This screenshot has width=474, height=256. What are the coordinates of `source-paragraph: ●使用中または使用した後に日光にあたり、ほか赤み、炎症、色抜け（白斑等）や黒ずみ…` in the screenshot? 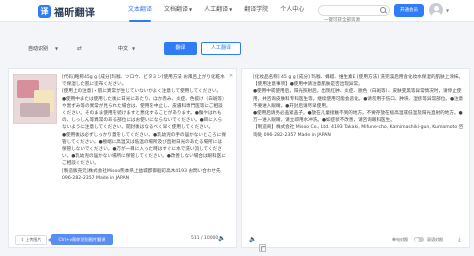 It's located at (143, 113).